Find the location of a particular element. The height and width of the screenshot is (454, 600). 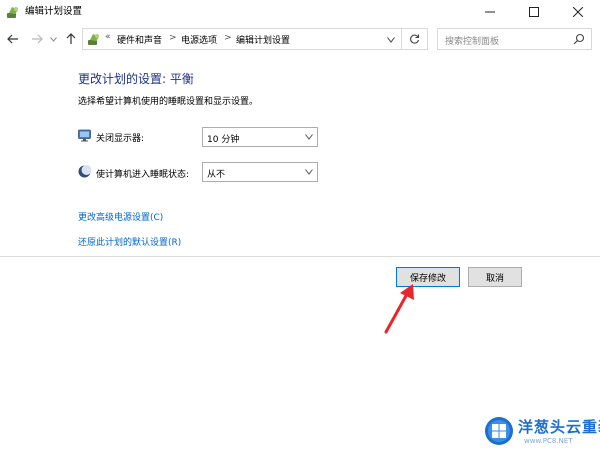

display-off-value: 10 分钟 is located at coordinates (223, 140).